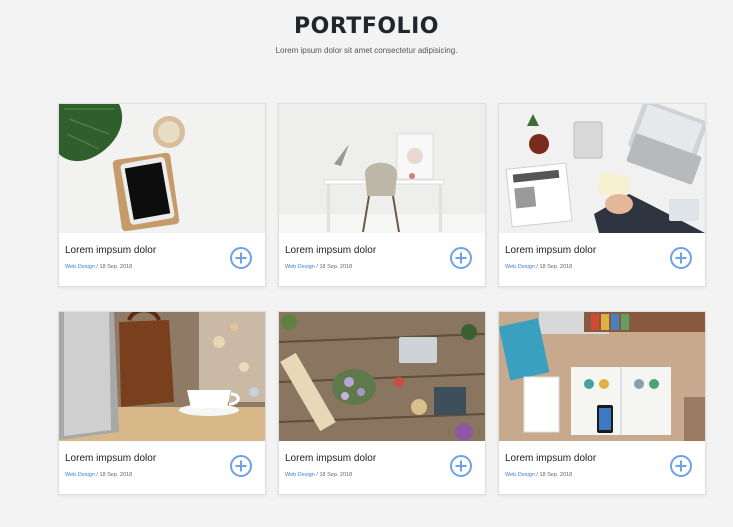 This screenshot has height=527, width=733. I want to click on card-image-white-desk-chair, so click(382, 168).